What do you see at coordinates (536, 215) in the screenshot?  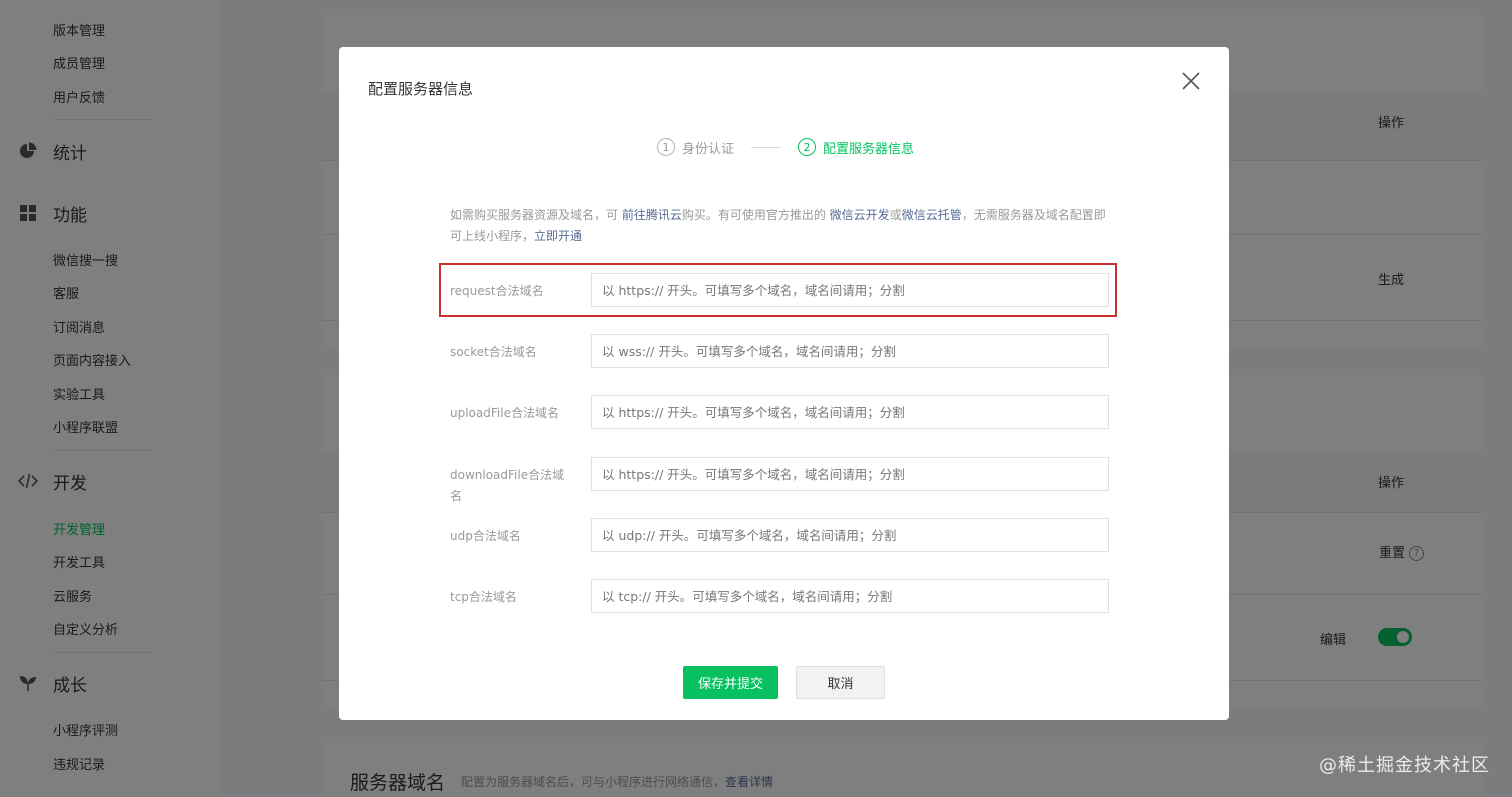 I see `desc-text: 如需购买服务器资源及域名，可` at bounding box center [536, 215].